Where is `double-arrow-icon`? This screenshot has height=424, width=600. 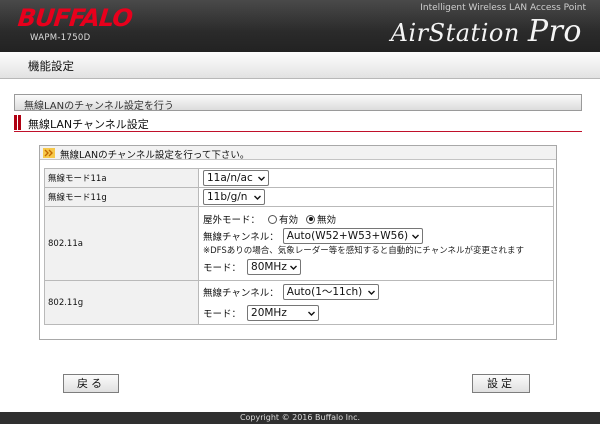 double-arrow-icon is located at coordinates (49, 153).